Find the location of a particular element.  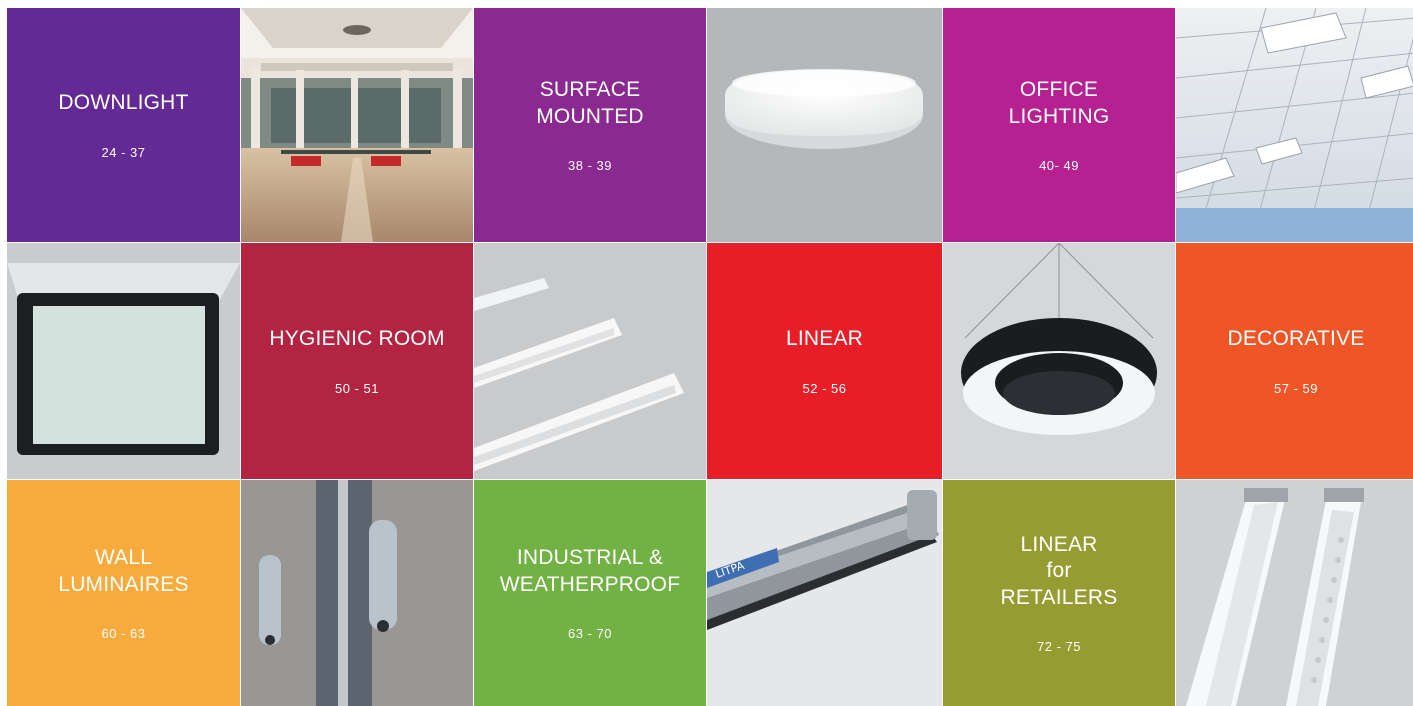

photo-office-ceiling is located at coordinates (1294, 125).